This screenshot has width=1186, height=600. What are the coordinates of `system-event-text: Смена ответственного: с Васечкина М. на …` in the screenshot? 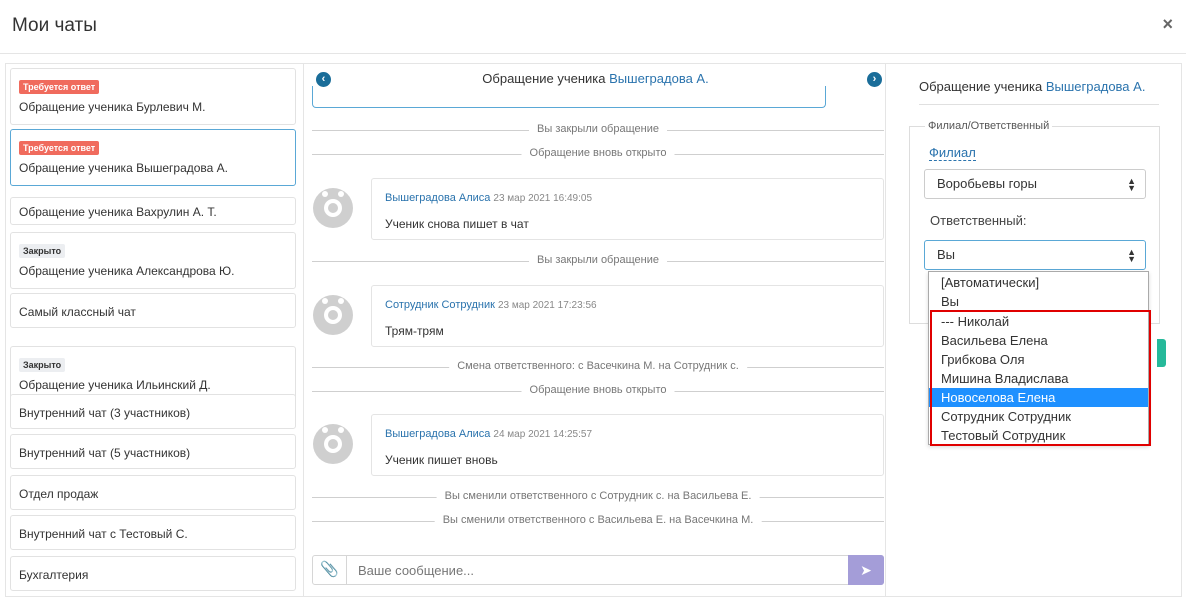 It's located at (598, 366).